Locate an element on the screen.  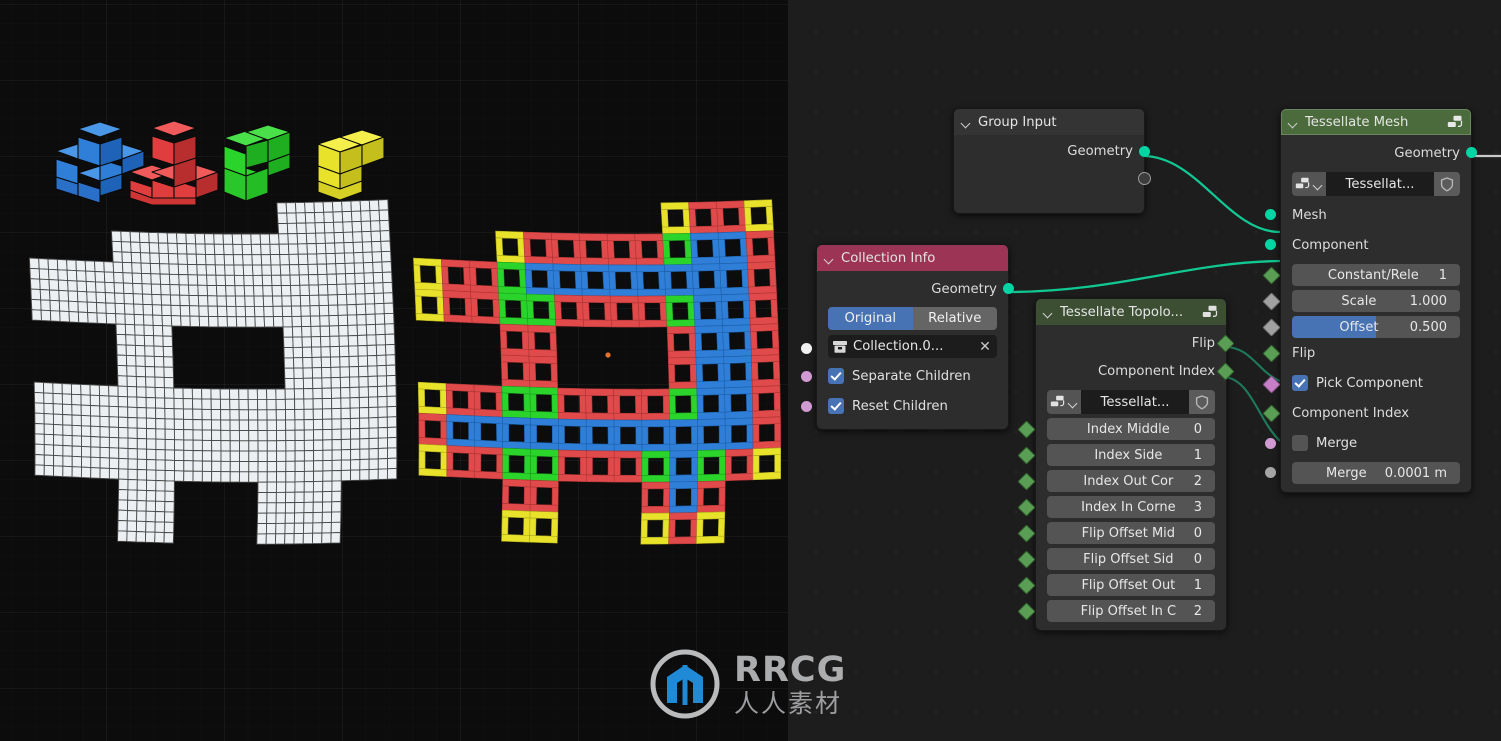
input-label-row: Mesh is located at coordinates (1376, 215).